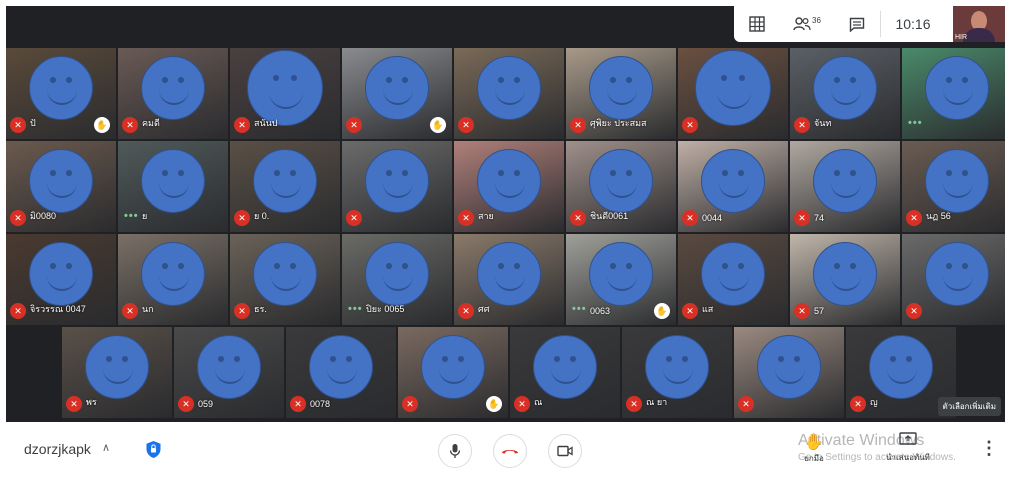 This screenshot has width=1009, height=479. I want to click on participant-tile: ✕ ชินดี0061, so click(621, 186).